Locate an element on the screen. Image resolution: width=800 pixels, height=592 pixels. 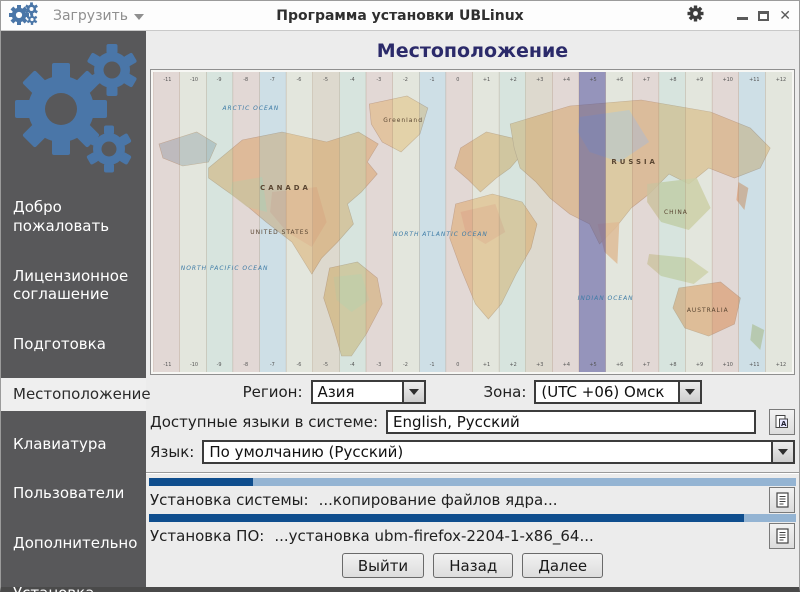
software-progressbar-fill is located at coordinates (447, 518).